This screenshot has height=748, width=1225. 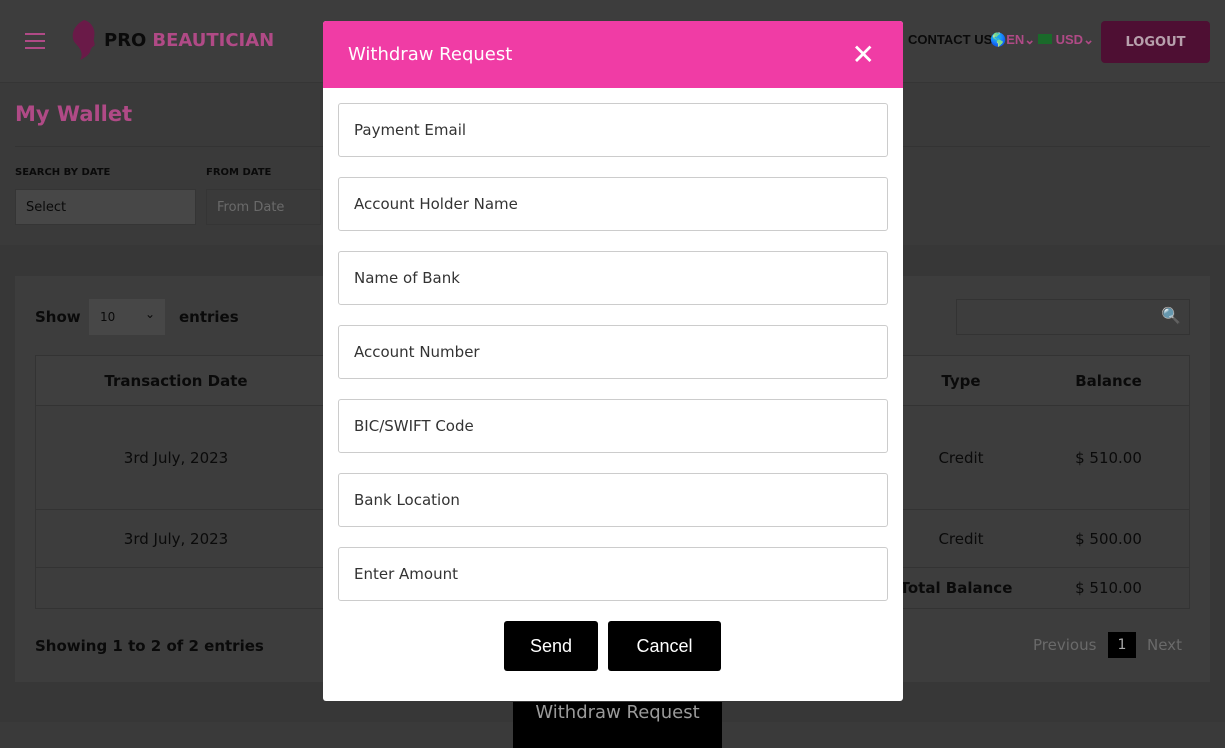 What do you see at coordinates (1108, 588) in the screenshot?
I see `total-value: $ 510.00` at bounding box center [1108, 588].